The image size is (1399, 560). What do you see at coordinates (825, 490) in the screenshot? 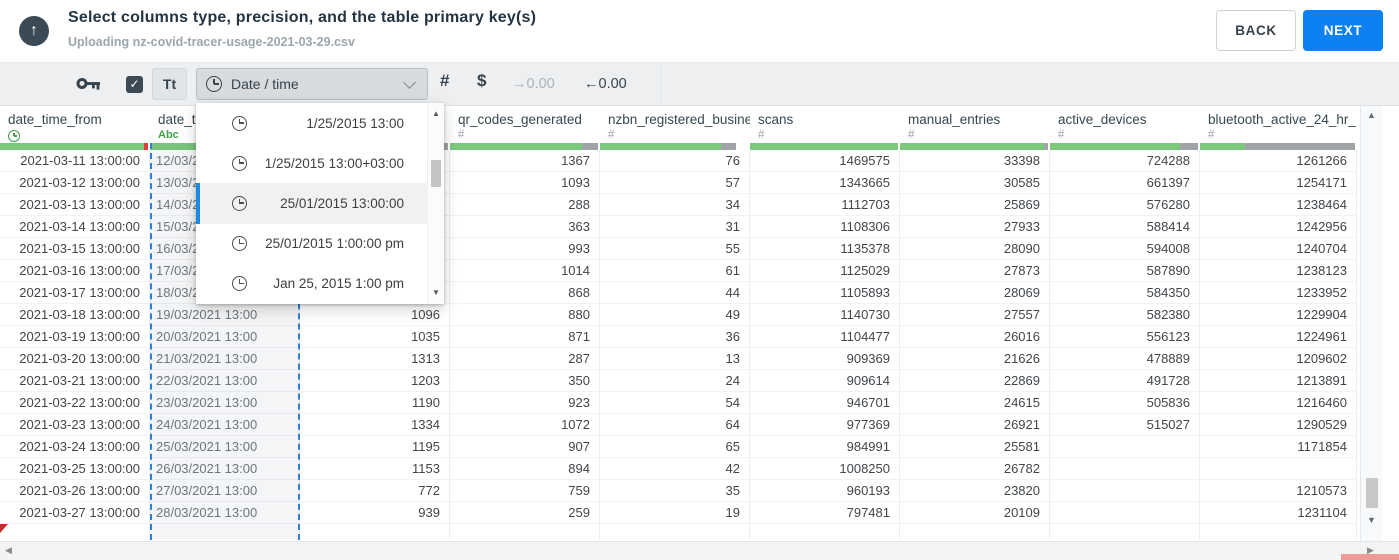
I see `table-cell: 960193` at bounding box center [825, 490].